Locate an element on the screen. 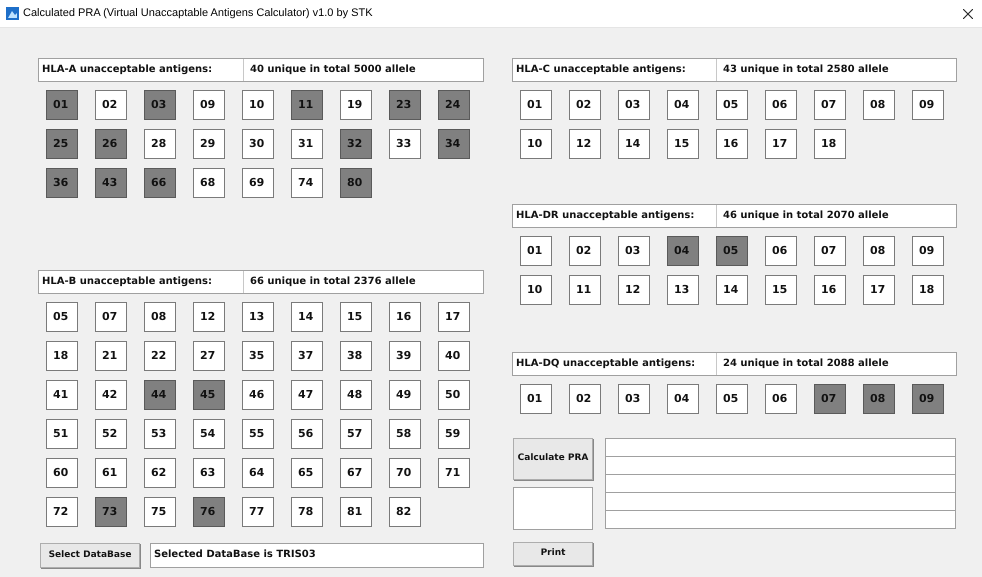  antigen-toggle: 19 is located at coordinates (356, 105).